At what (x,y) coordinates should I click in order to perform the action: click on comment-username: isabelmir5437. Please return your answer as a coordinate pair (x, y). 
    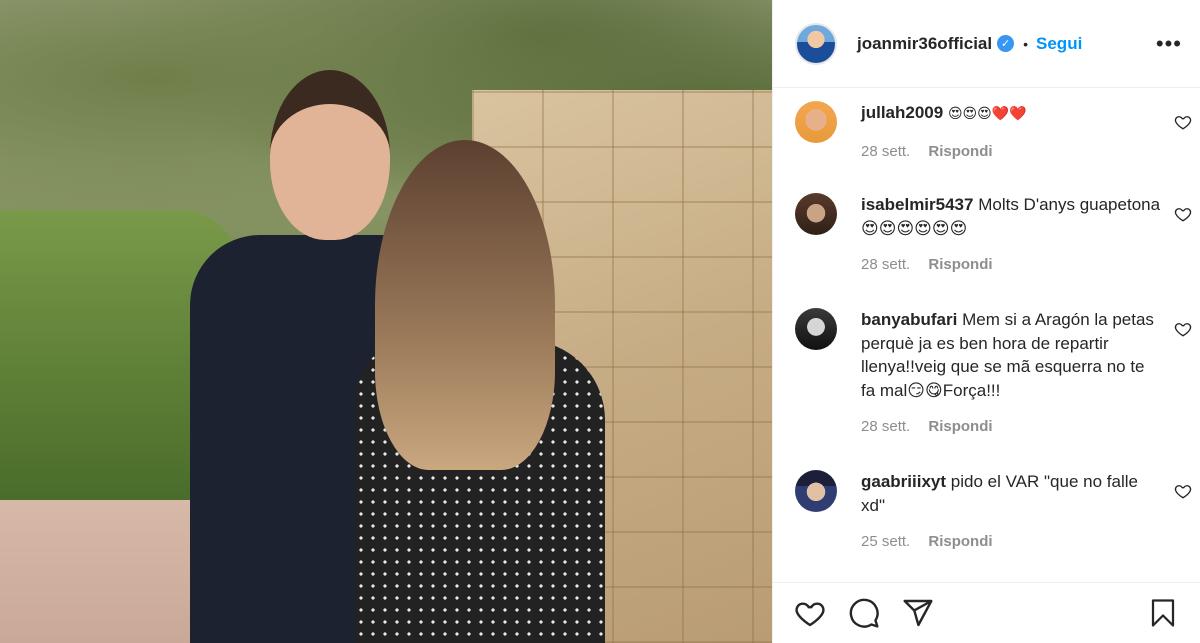
    Looking at the image, I should click on (917, 204).